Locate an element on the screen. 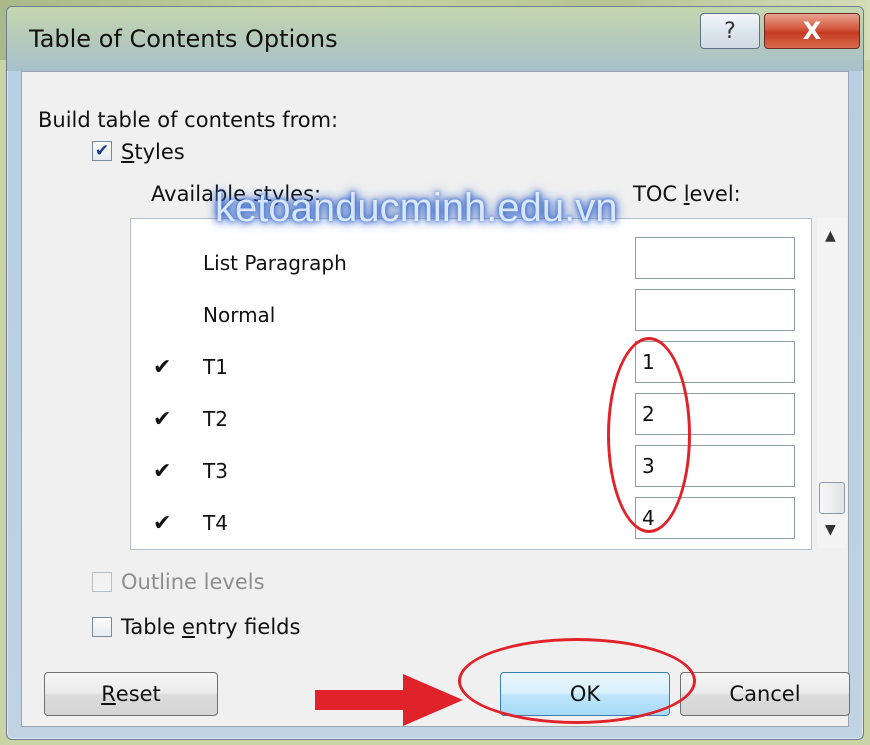 The image size is (870, 745). close-button: X is located at coordinates (812, 31).